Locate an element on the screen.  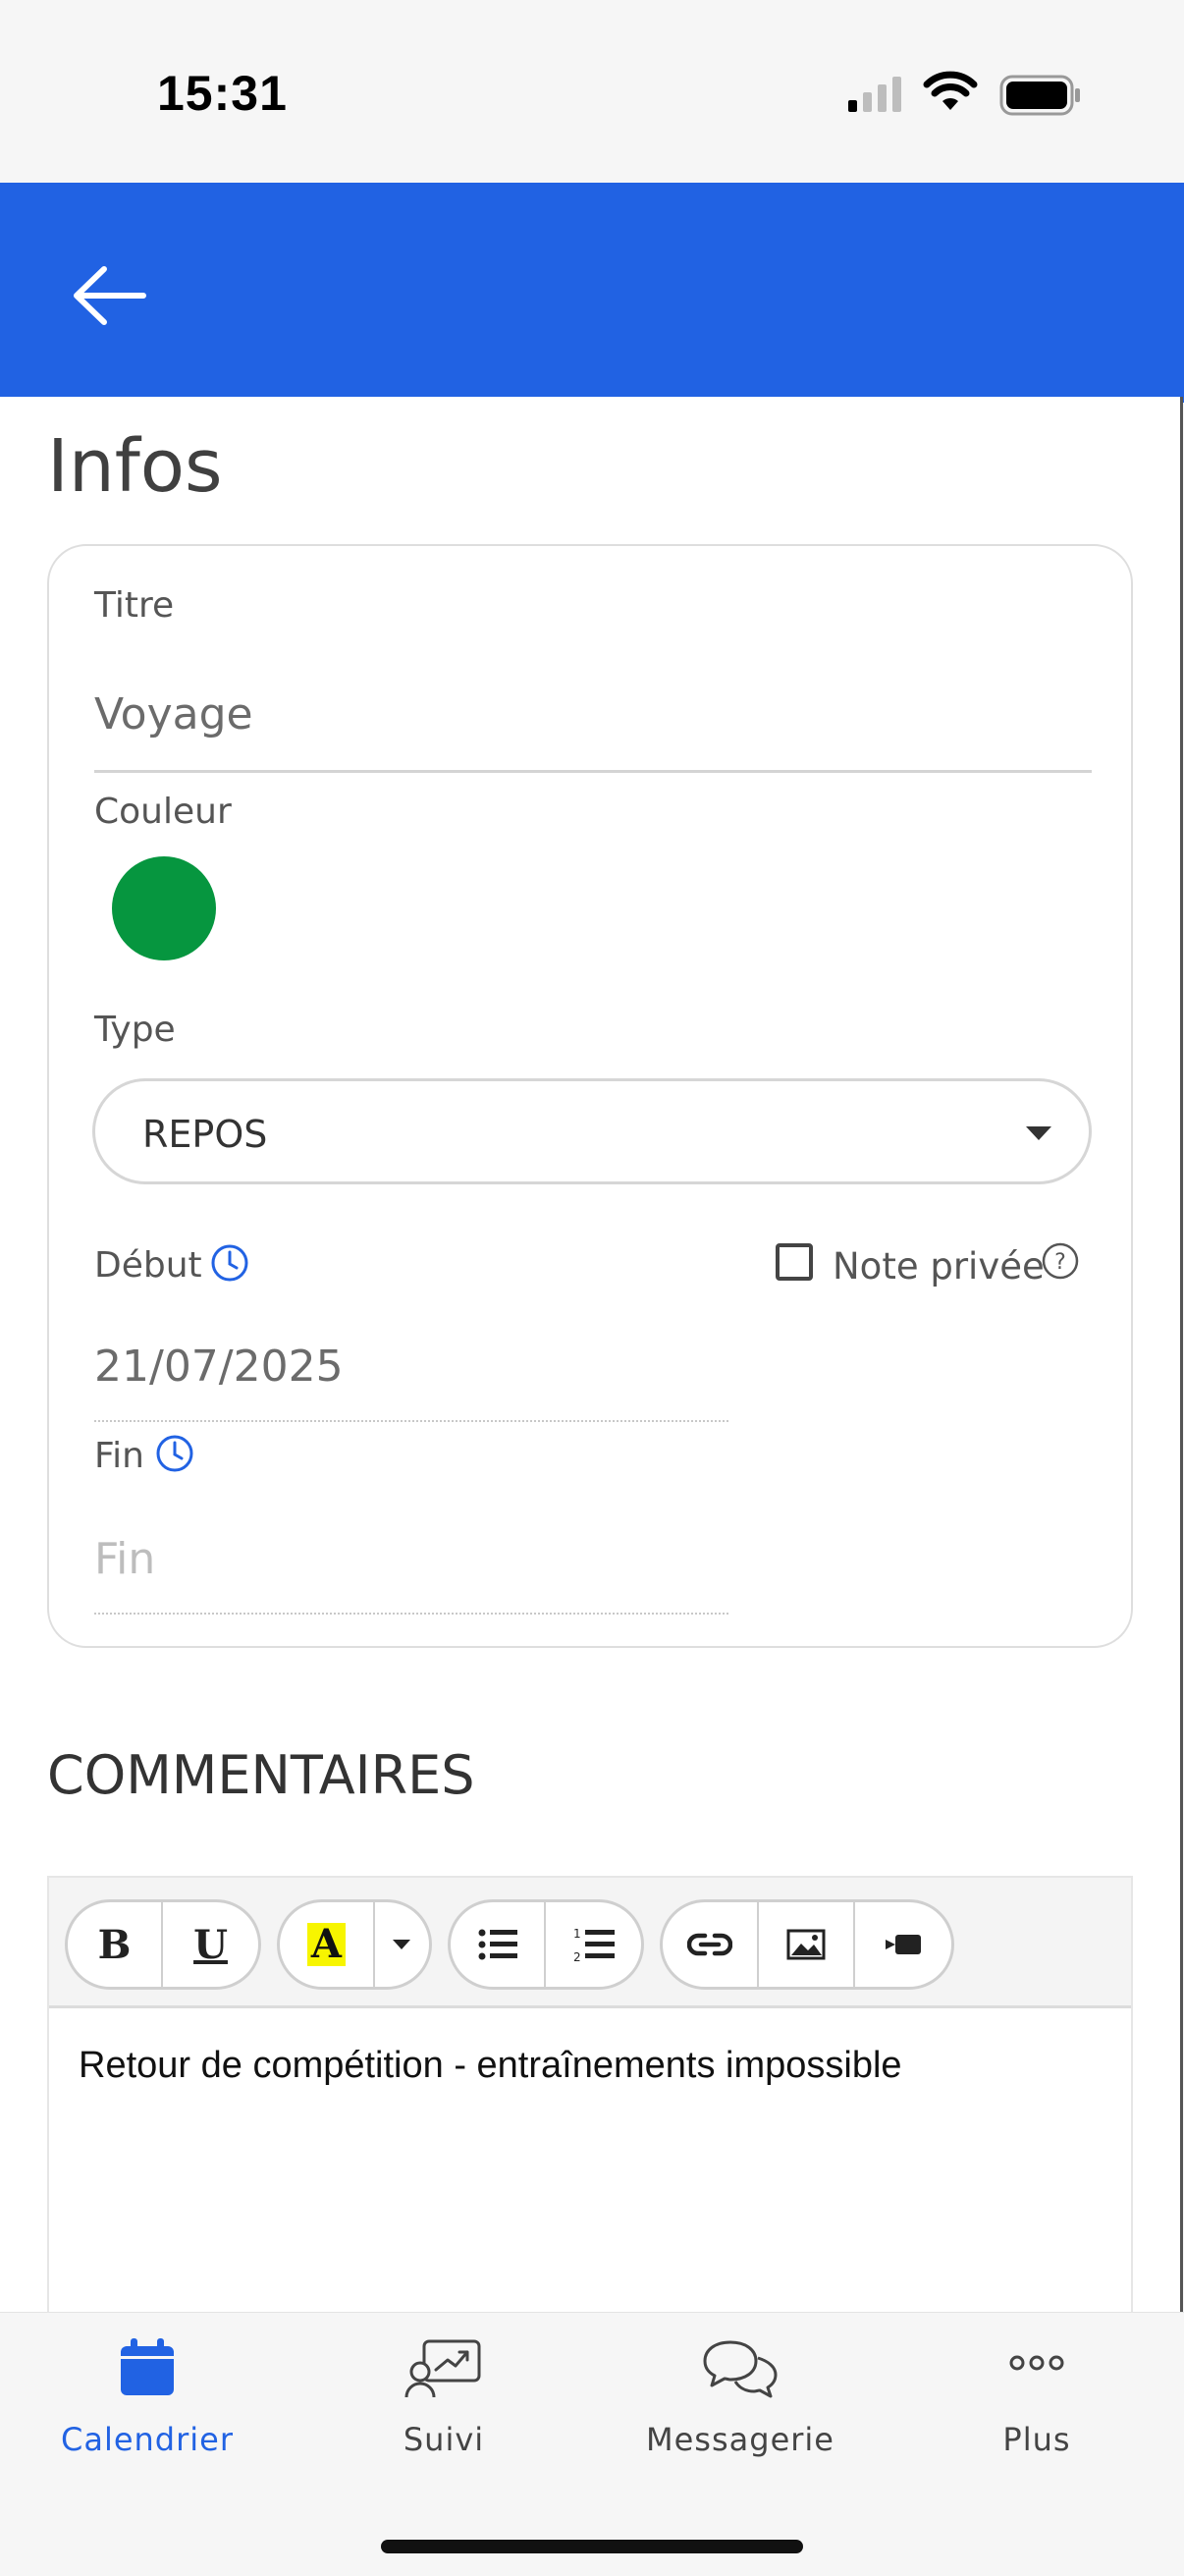
type-select: REPOS is located at coordinates (592, 1131).